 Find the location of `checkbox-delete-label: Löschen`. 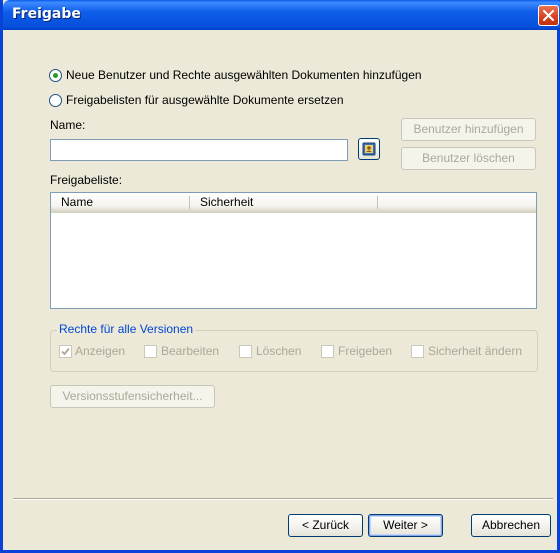

checkbox-delete-label: Löschen is located at coordinates (279, 351).